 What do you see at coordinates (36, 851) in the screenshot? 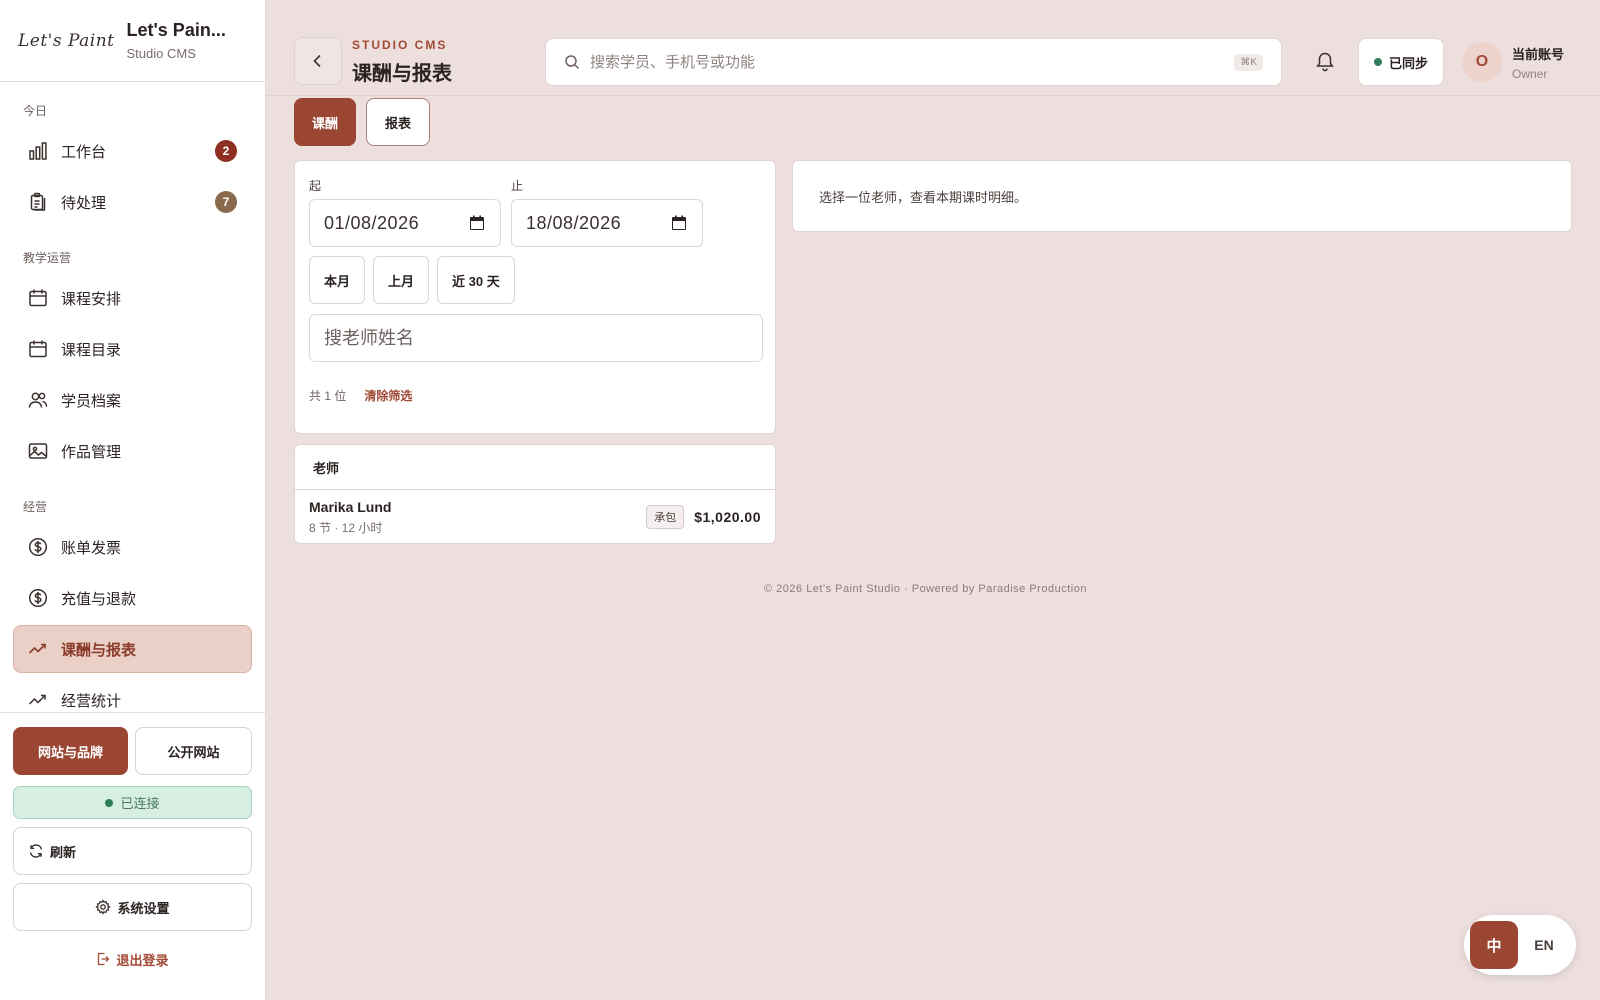
I see `refresh-icon` at bounding box center [36, 851].